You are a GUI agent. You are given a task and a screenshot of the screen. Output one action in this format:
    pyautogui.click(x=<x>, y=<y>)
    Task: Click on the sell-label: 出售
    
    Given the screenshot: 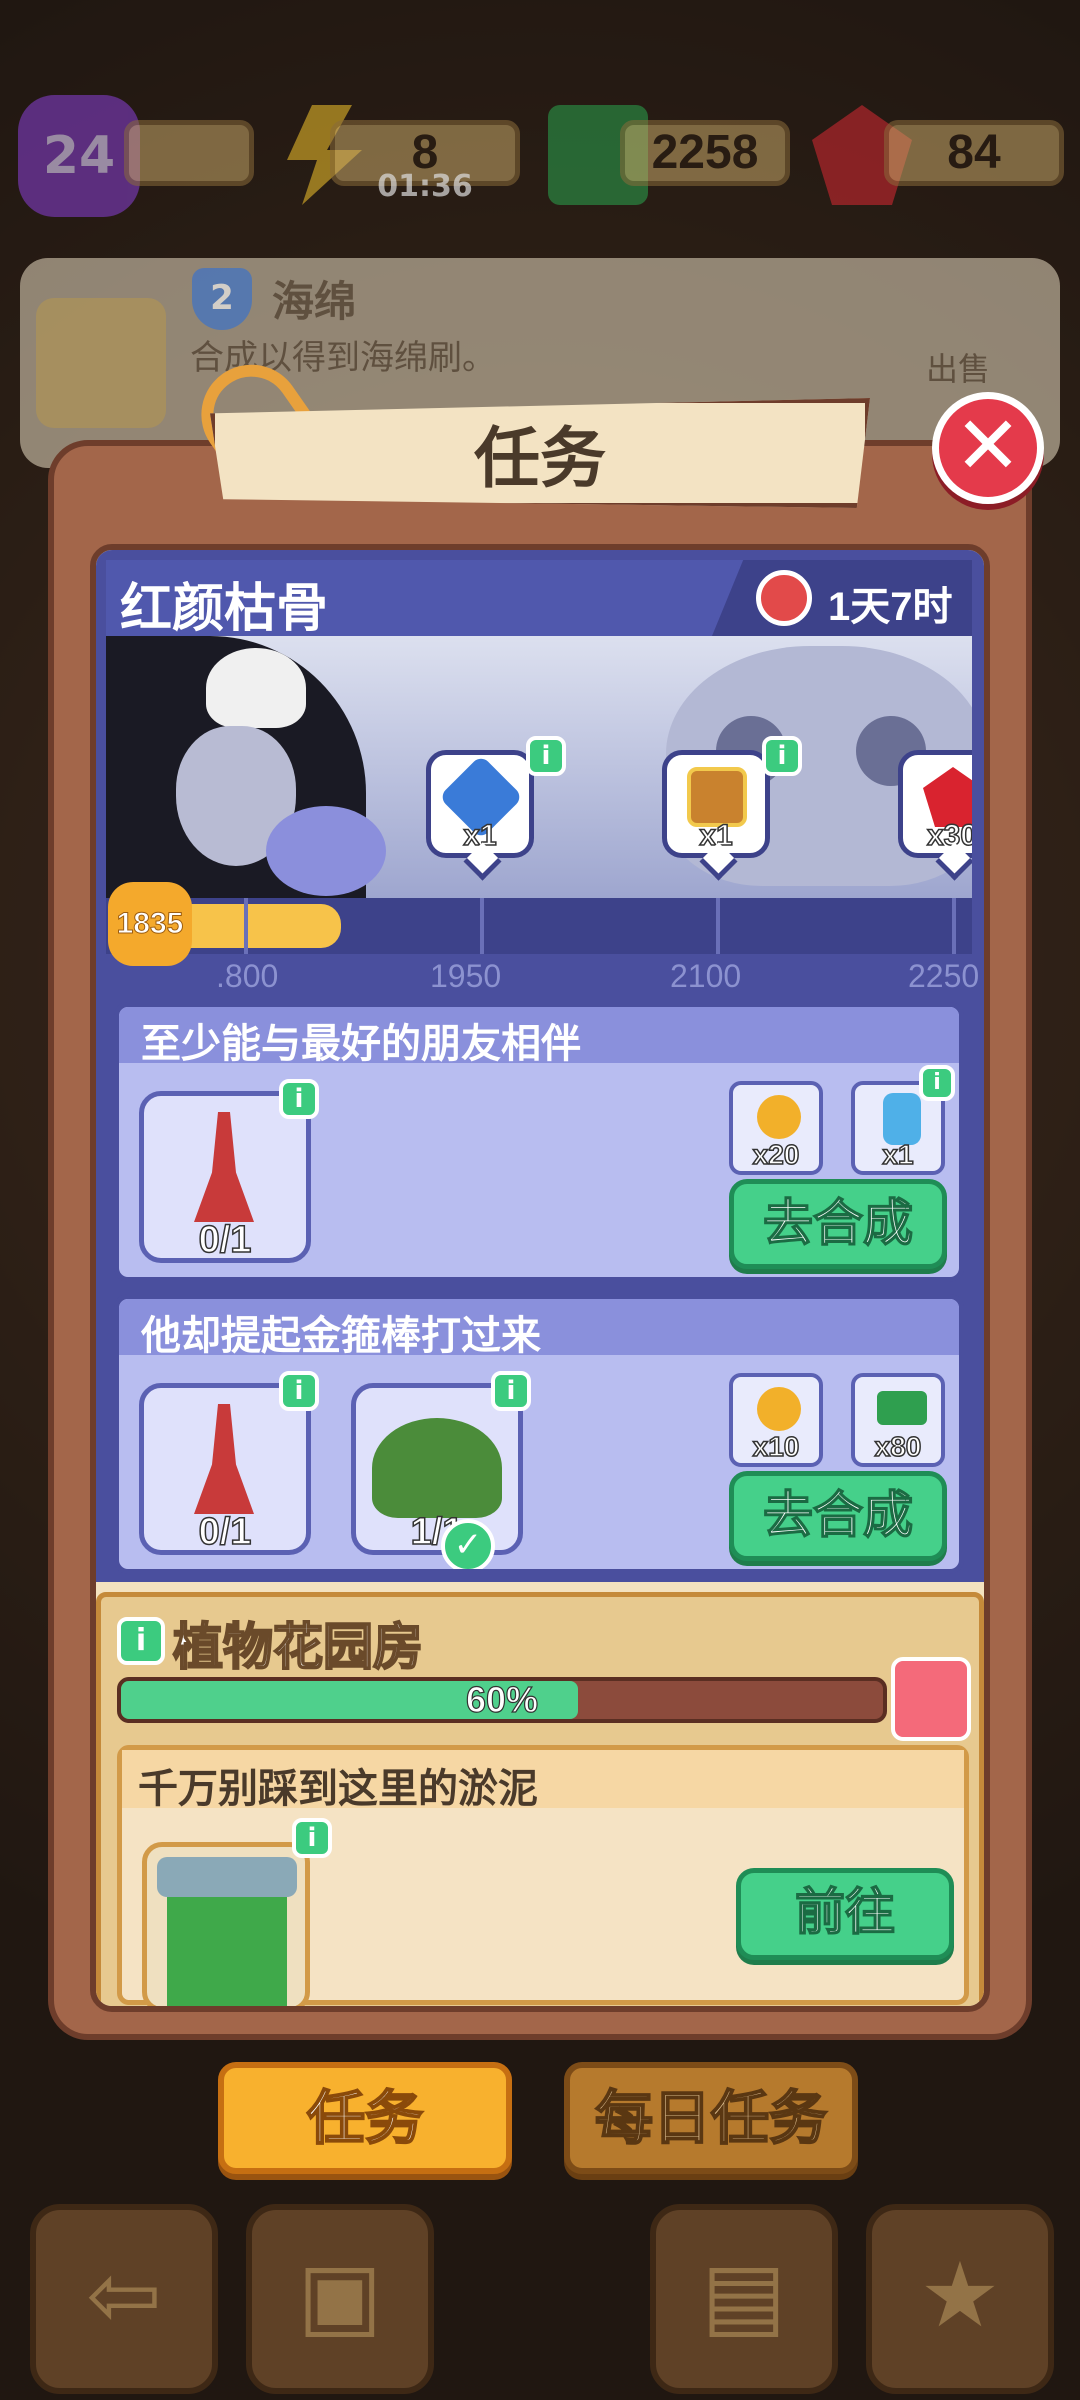 What is the action you would take?
    pyautogui.click(x=958, y=369)
    